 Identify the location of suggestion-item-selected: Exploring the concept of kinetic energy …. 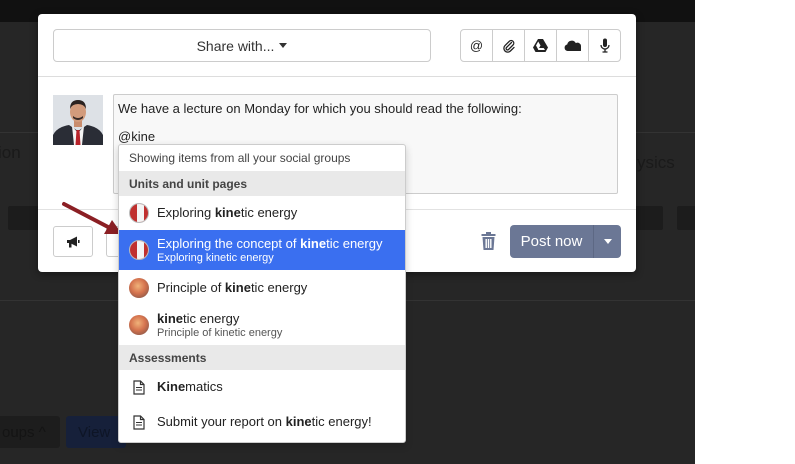
(262, 250).